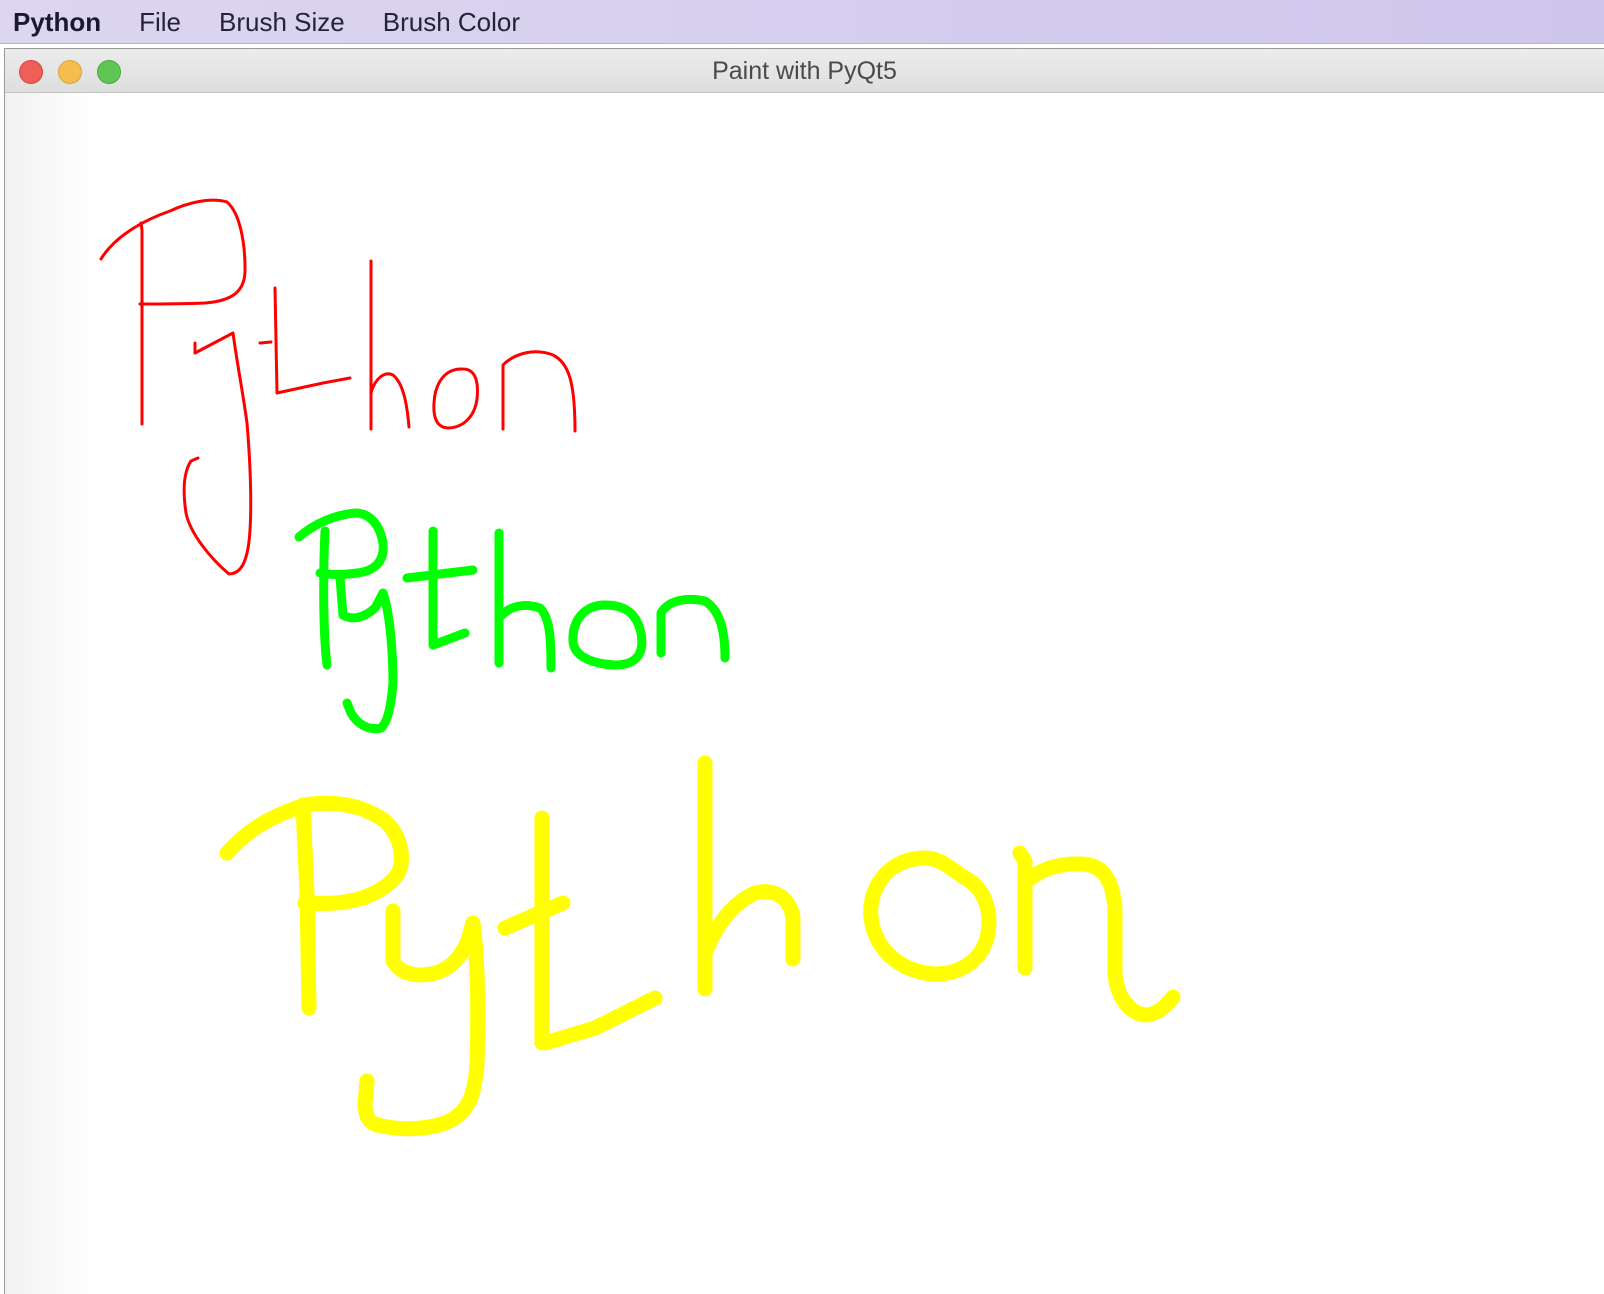 The image size is (1604, 1294). Describe the element at coordinates (802, 22) in the screenshot. I see `menu-bar: Python File Brush Size Brush Color` at that location.